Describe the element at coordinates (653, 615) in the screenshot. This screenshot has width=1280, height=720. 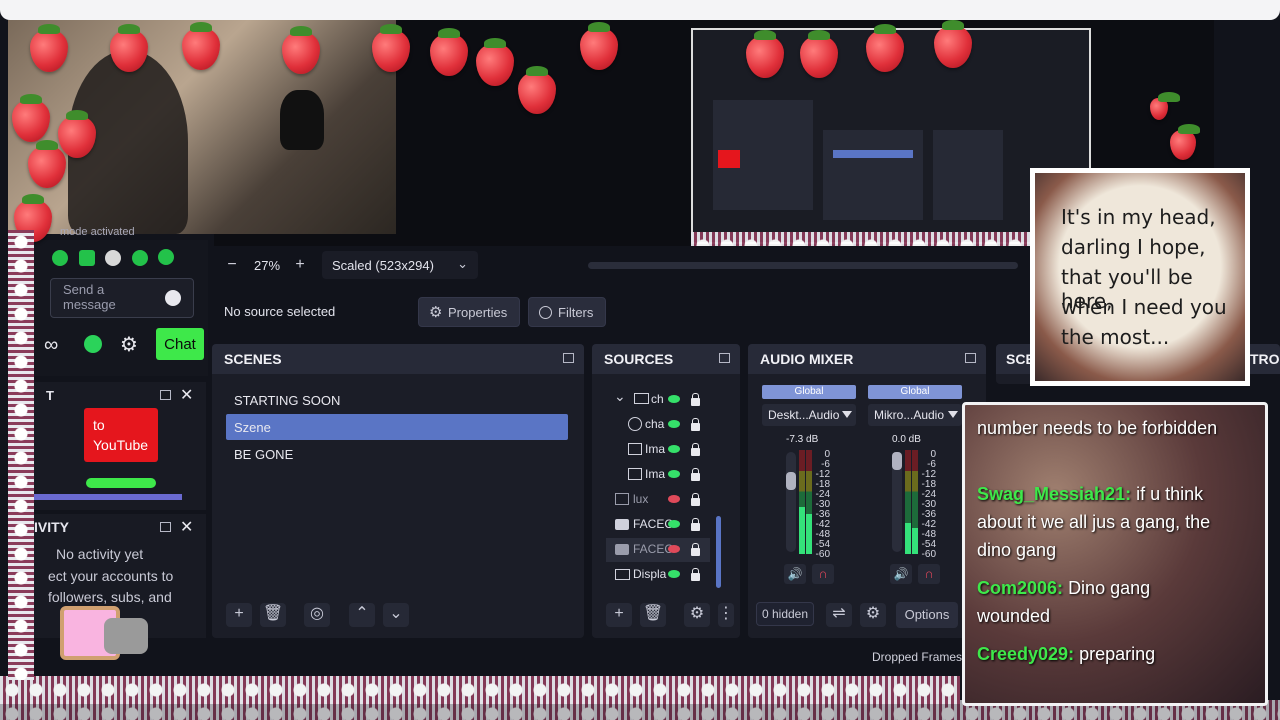
I see `remove-source-button: 🗑` at that location.